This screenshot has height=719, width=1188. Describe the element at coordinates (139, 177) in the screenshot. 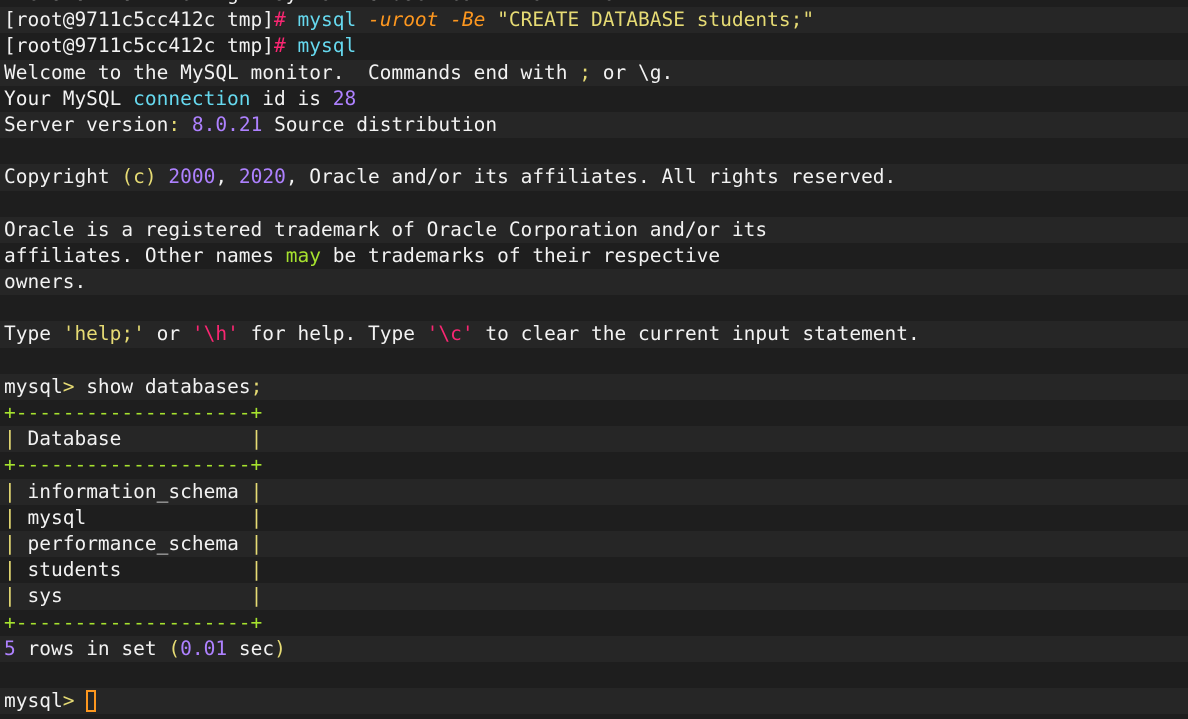

I see `terminal-text-segment: (c)` at that location.